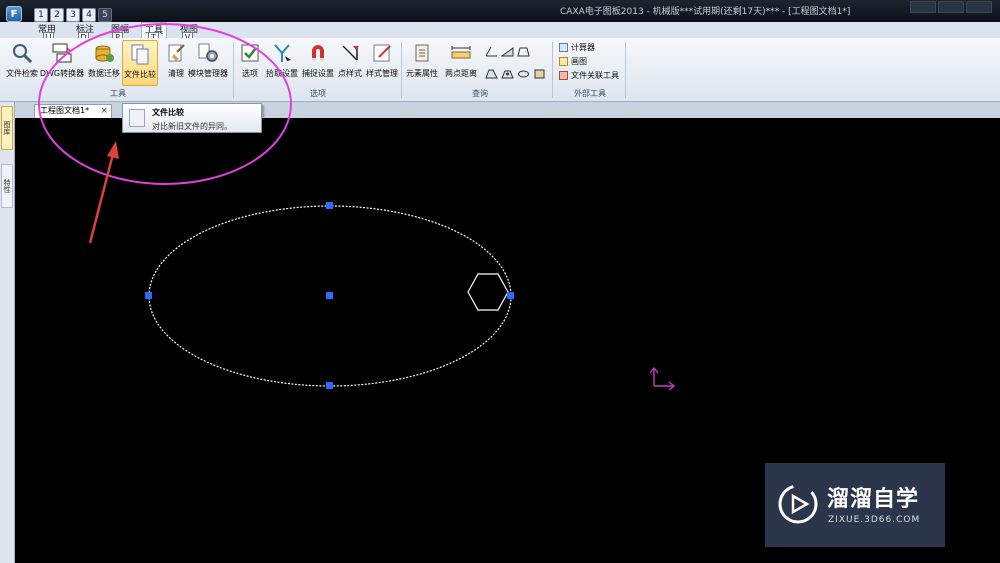  Describe the element at coordinates (422, 73) in the screenshot. I see `element-properties-label: 元素属性` at that location.